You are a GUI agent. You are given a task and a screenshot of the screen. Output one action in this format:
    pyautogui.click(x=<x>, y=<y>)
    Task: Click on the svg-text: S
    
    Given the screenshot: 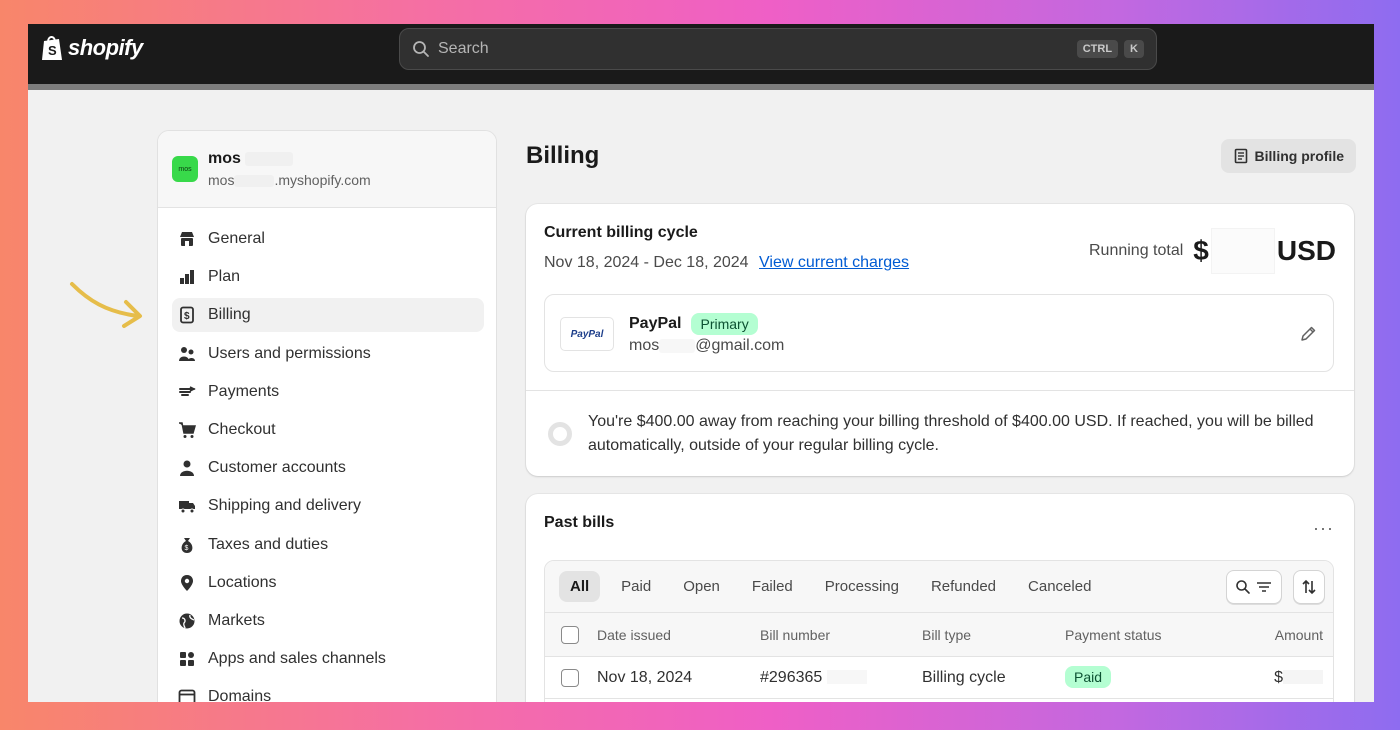 What is the action you would take?
    pyautogui.click(x=52, y=50)
    